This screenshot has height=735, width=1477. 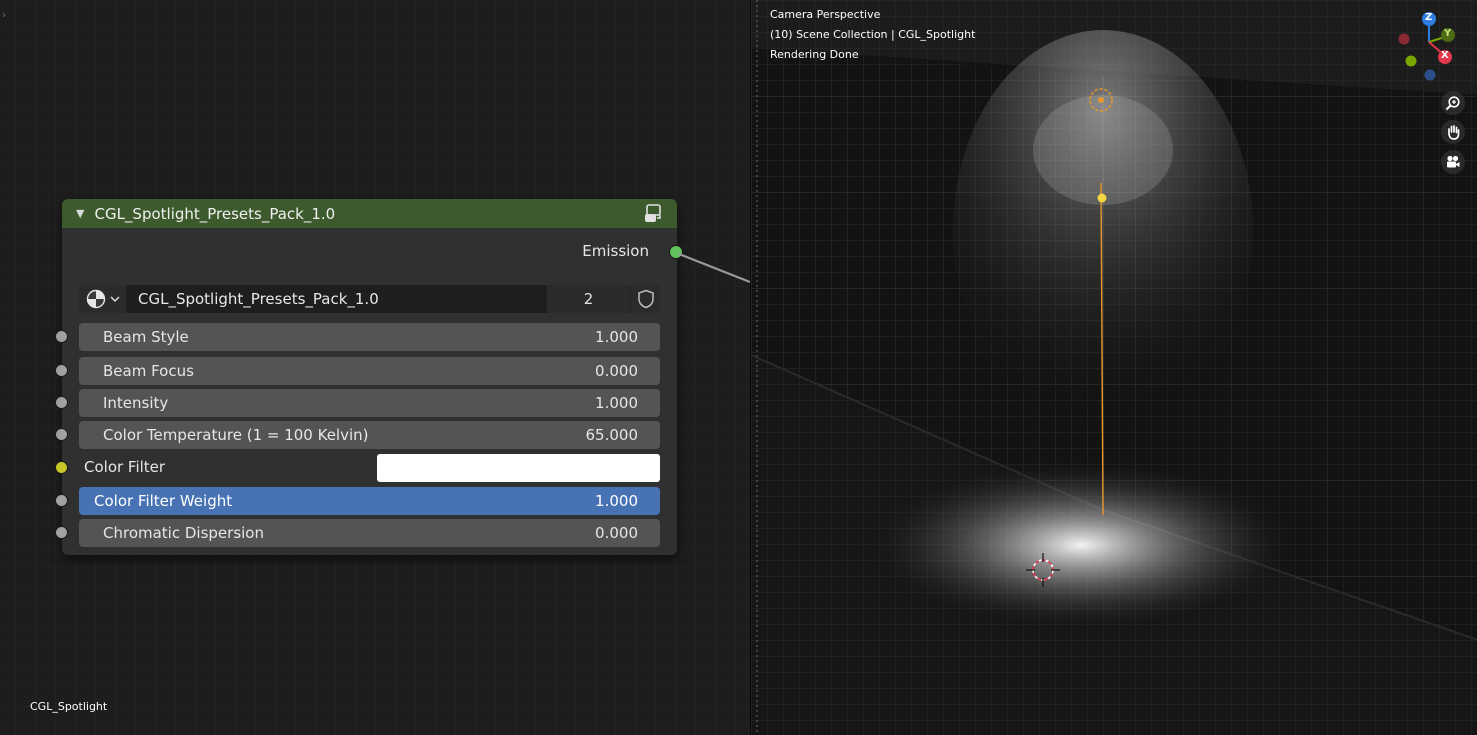 I want to click on datablock-selector: CGL_Spotlight_Presets_Pack_1.0 2, so click(x=369, y=299).